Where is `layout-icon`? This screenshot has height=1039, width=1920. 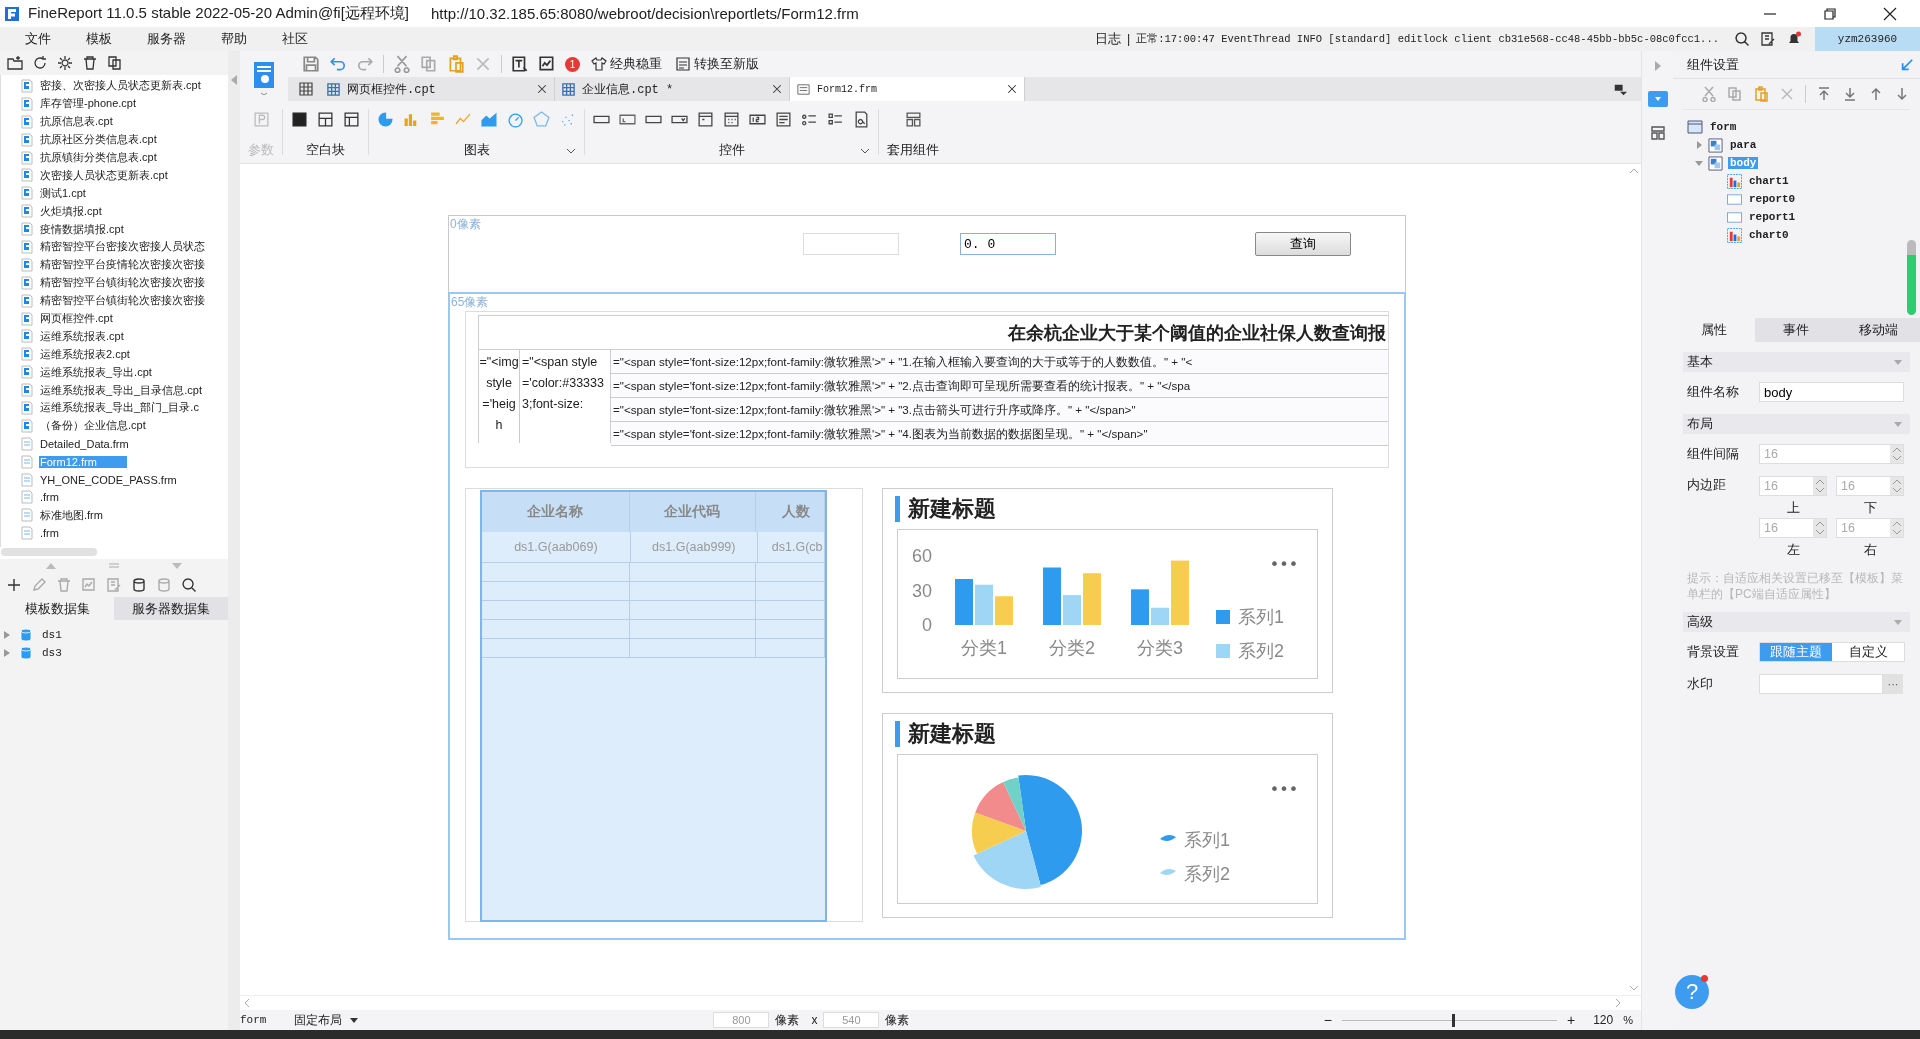 layout-icon is located at coordinates (1657, 133).